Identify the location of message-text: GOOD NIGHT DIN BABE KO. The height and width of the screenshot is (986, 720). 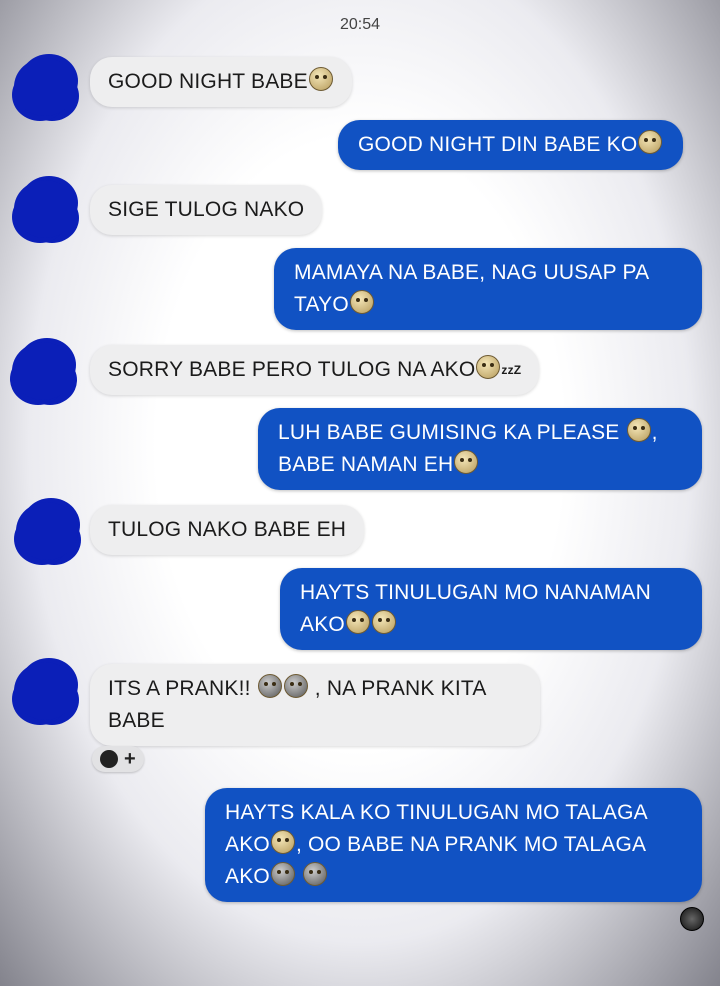
(498, 144).